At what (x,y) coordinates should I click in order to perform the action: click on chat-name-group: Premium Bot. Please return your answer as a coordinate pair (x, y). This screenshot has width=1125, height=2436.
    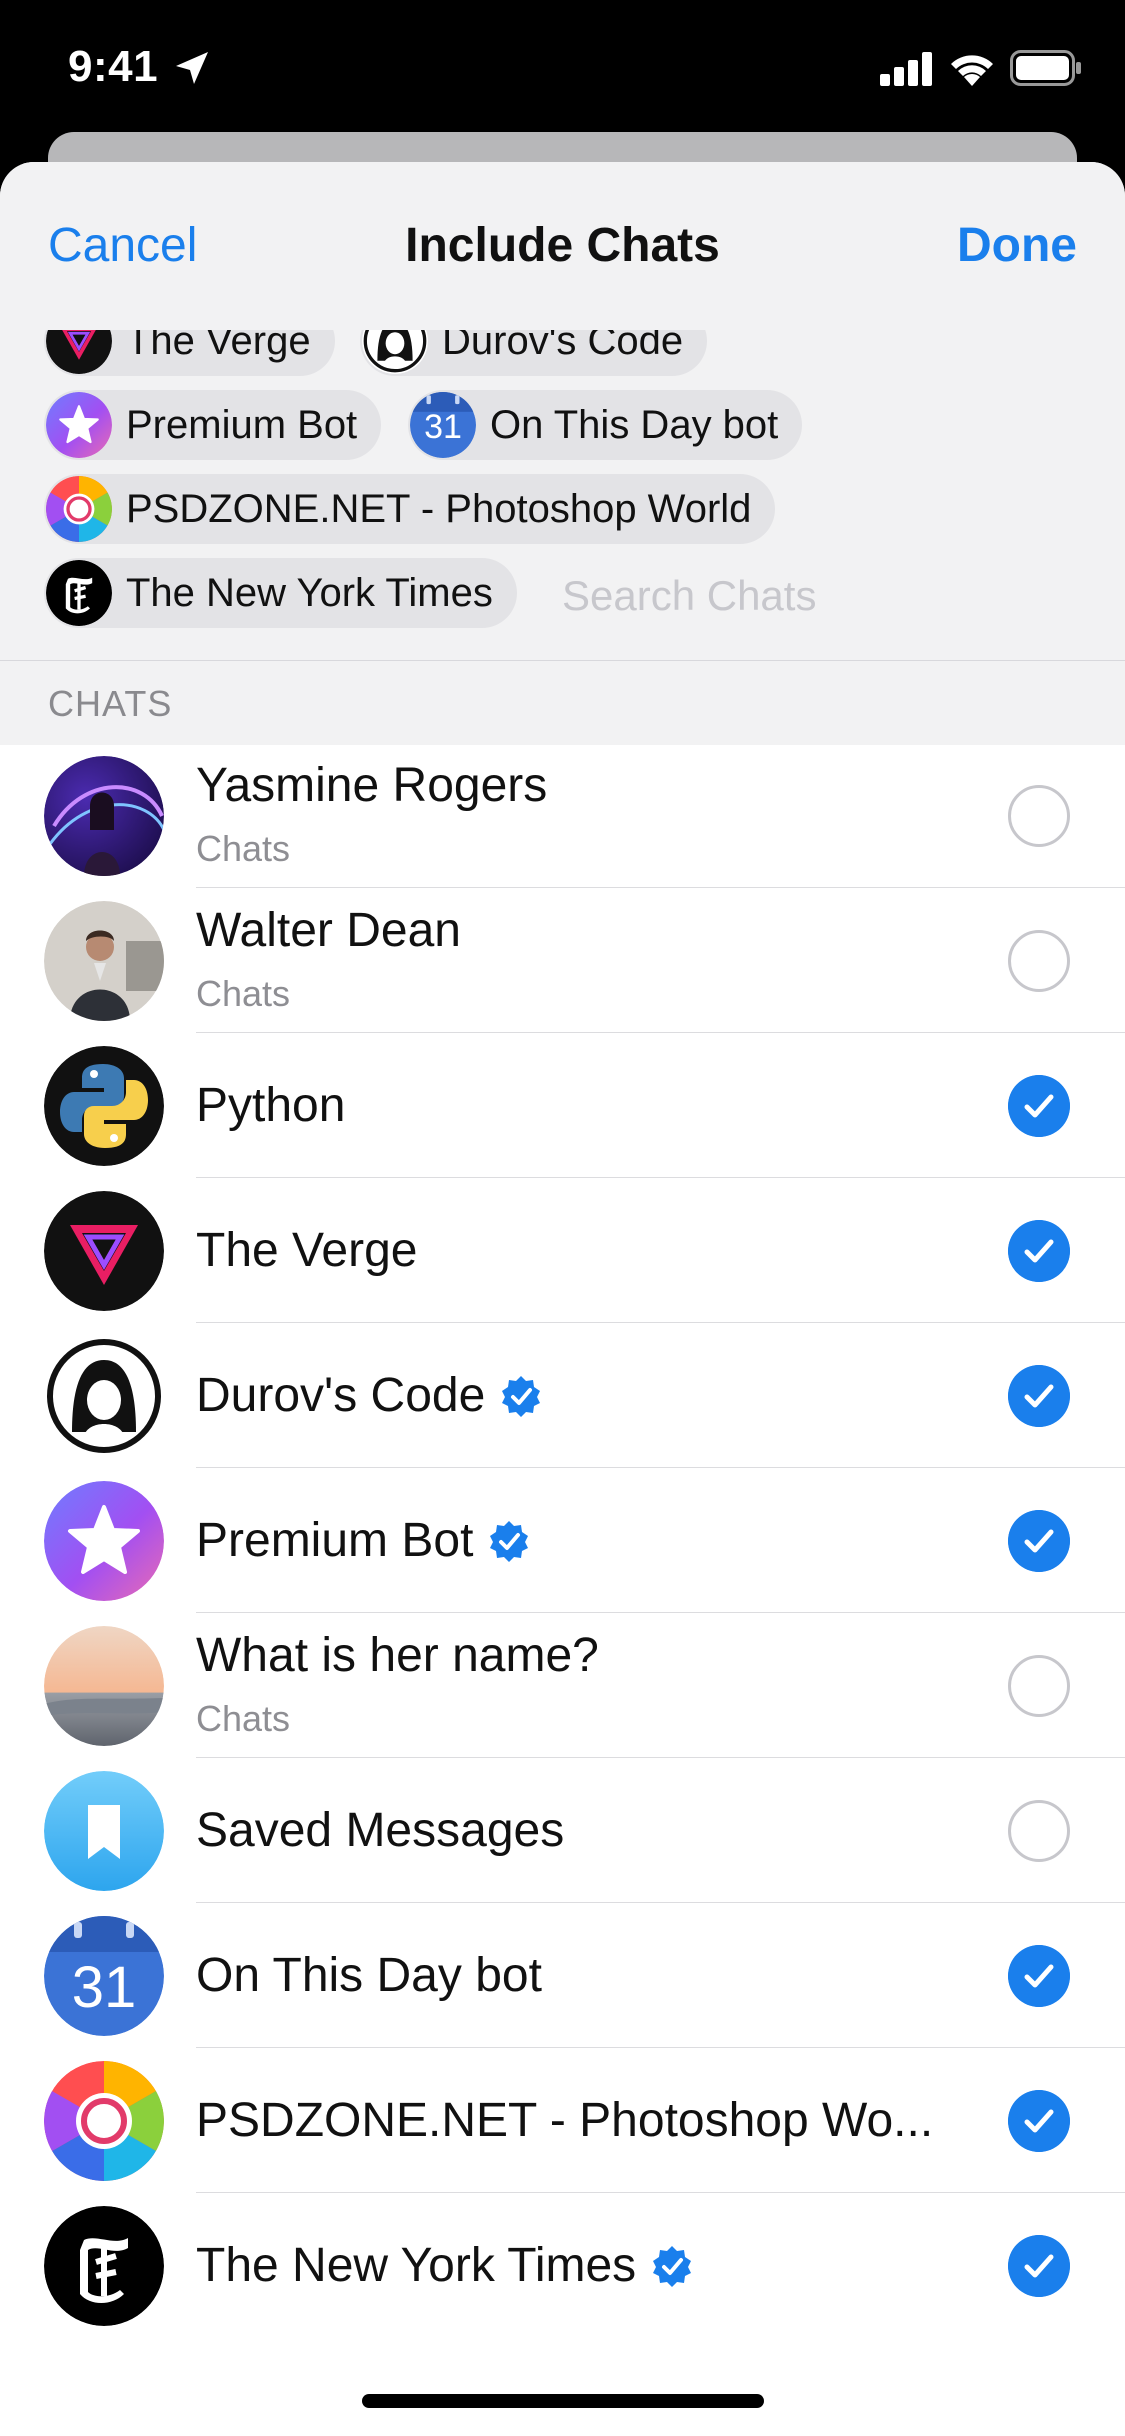
    Looking at the image, I should click on (363, 1540).